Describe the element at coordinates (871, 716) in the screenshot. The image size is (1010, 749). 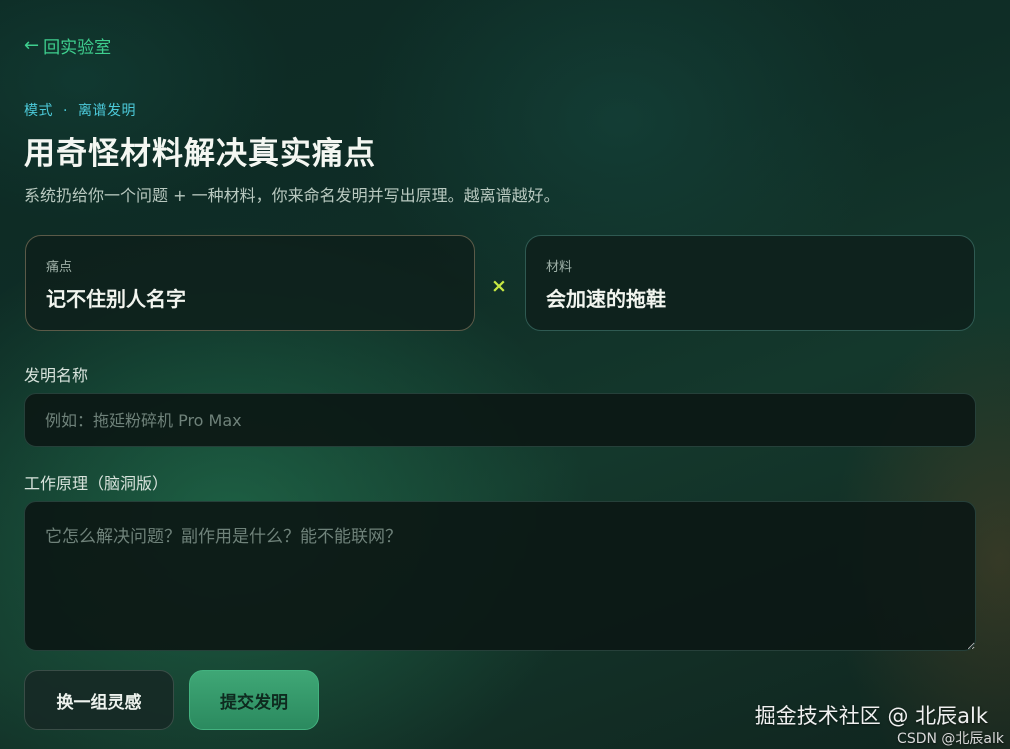
I see `watermark-juejin: 掘金技术社区 @ 北辰alk` at that location.